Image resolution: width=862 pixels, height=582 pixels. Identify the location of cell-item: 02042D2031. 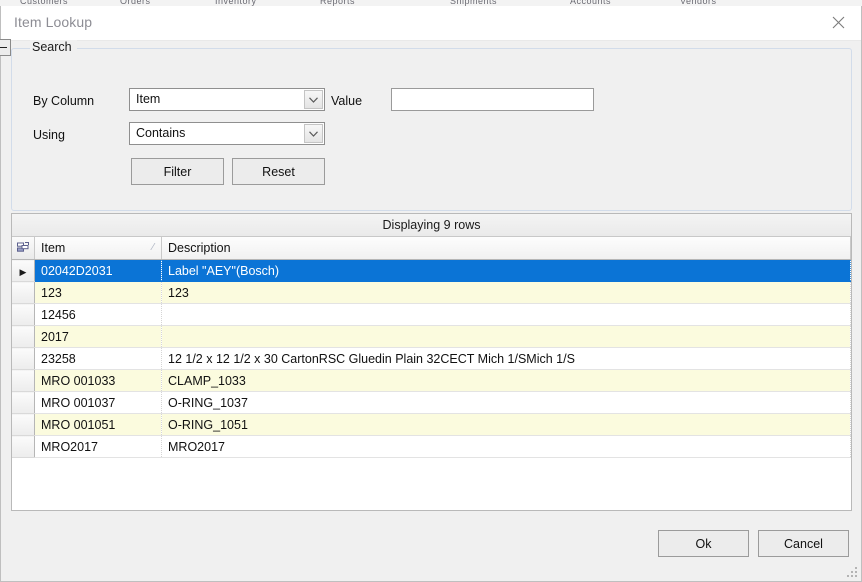
(98, 270).